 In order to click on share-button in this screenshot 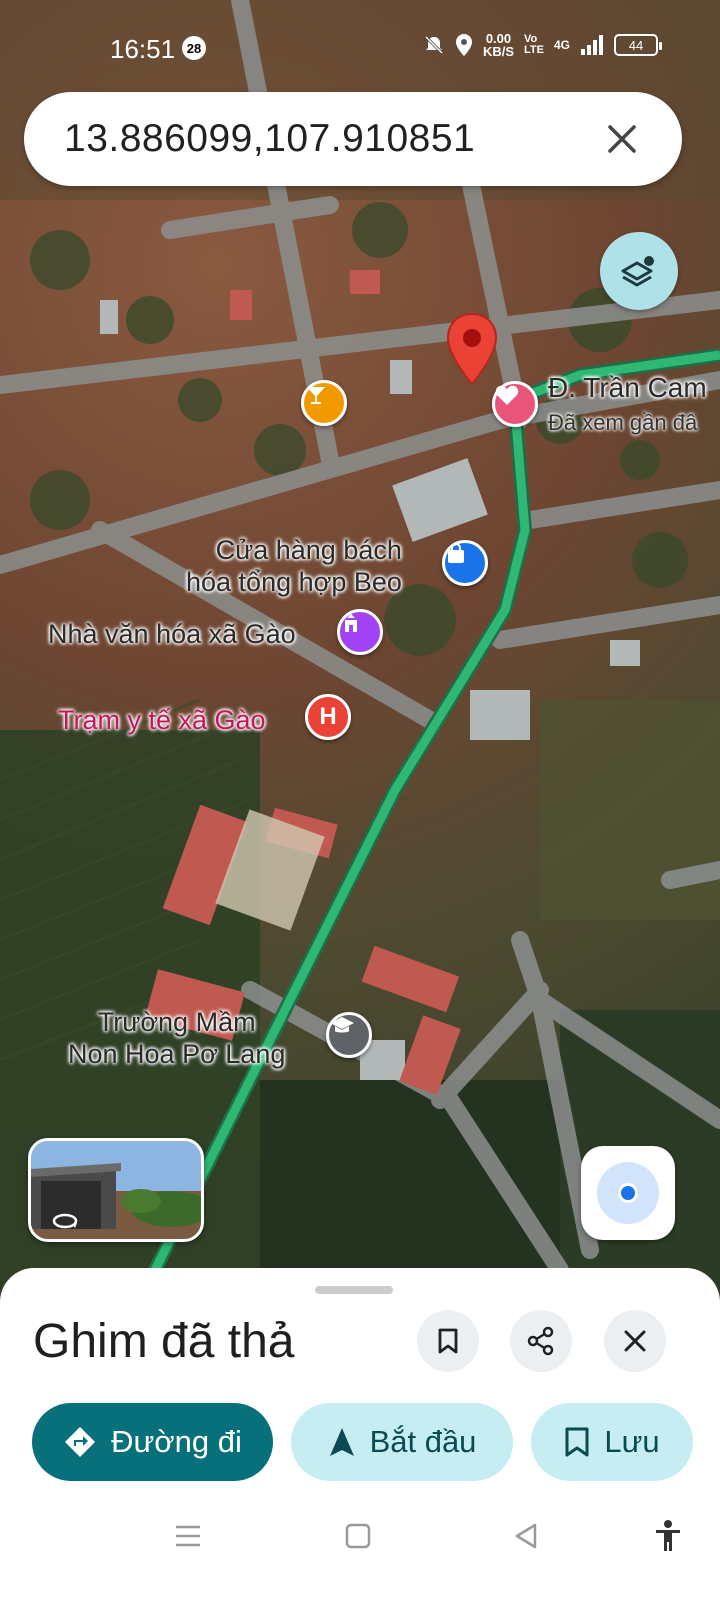, I will do `click(541, 1341)`.